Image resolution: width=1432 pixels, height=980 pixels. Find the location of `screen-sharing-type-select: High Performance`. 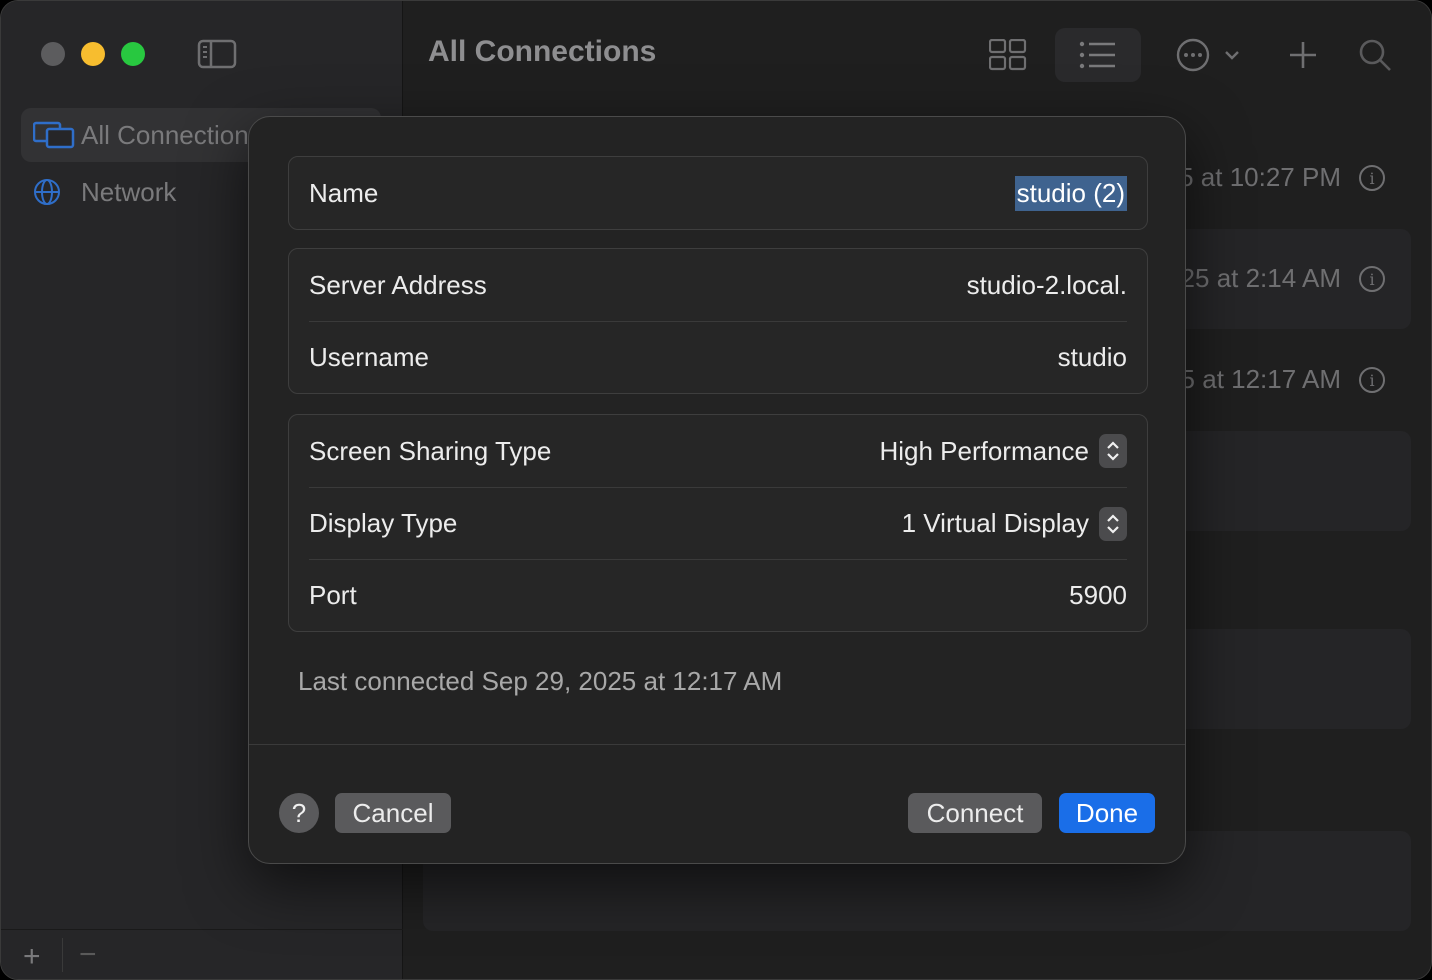

screen-sharing-type-select: High Performance is located at coordinates (1003, 451).